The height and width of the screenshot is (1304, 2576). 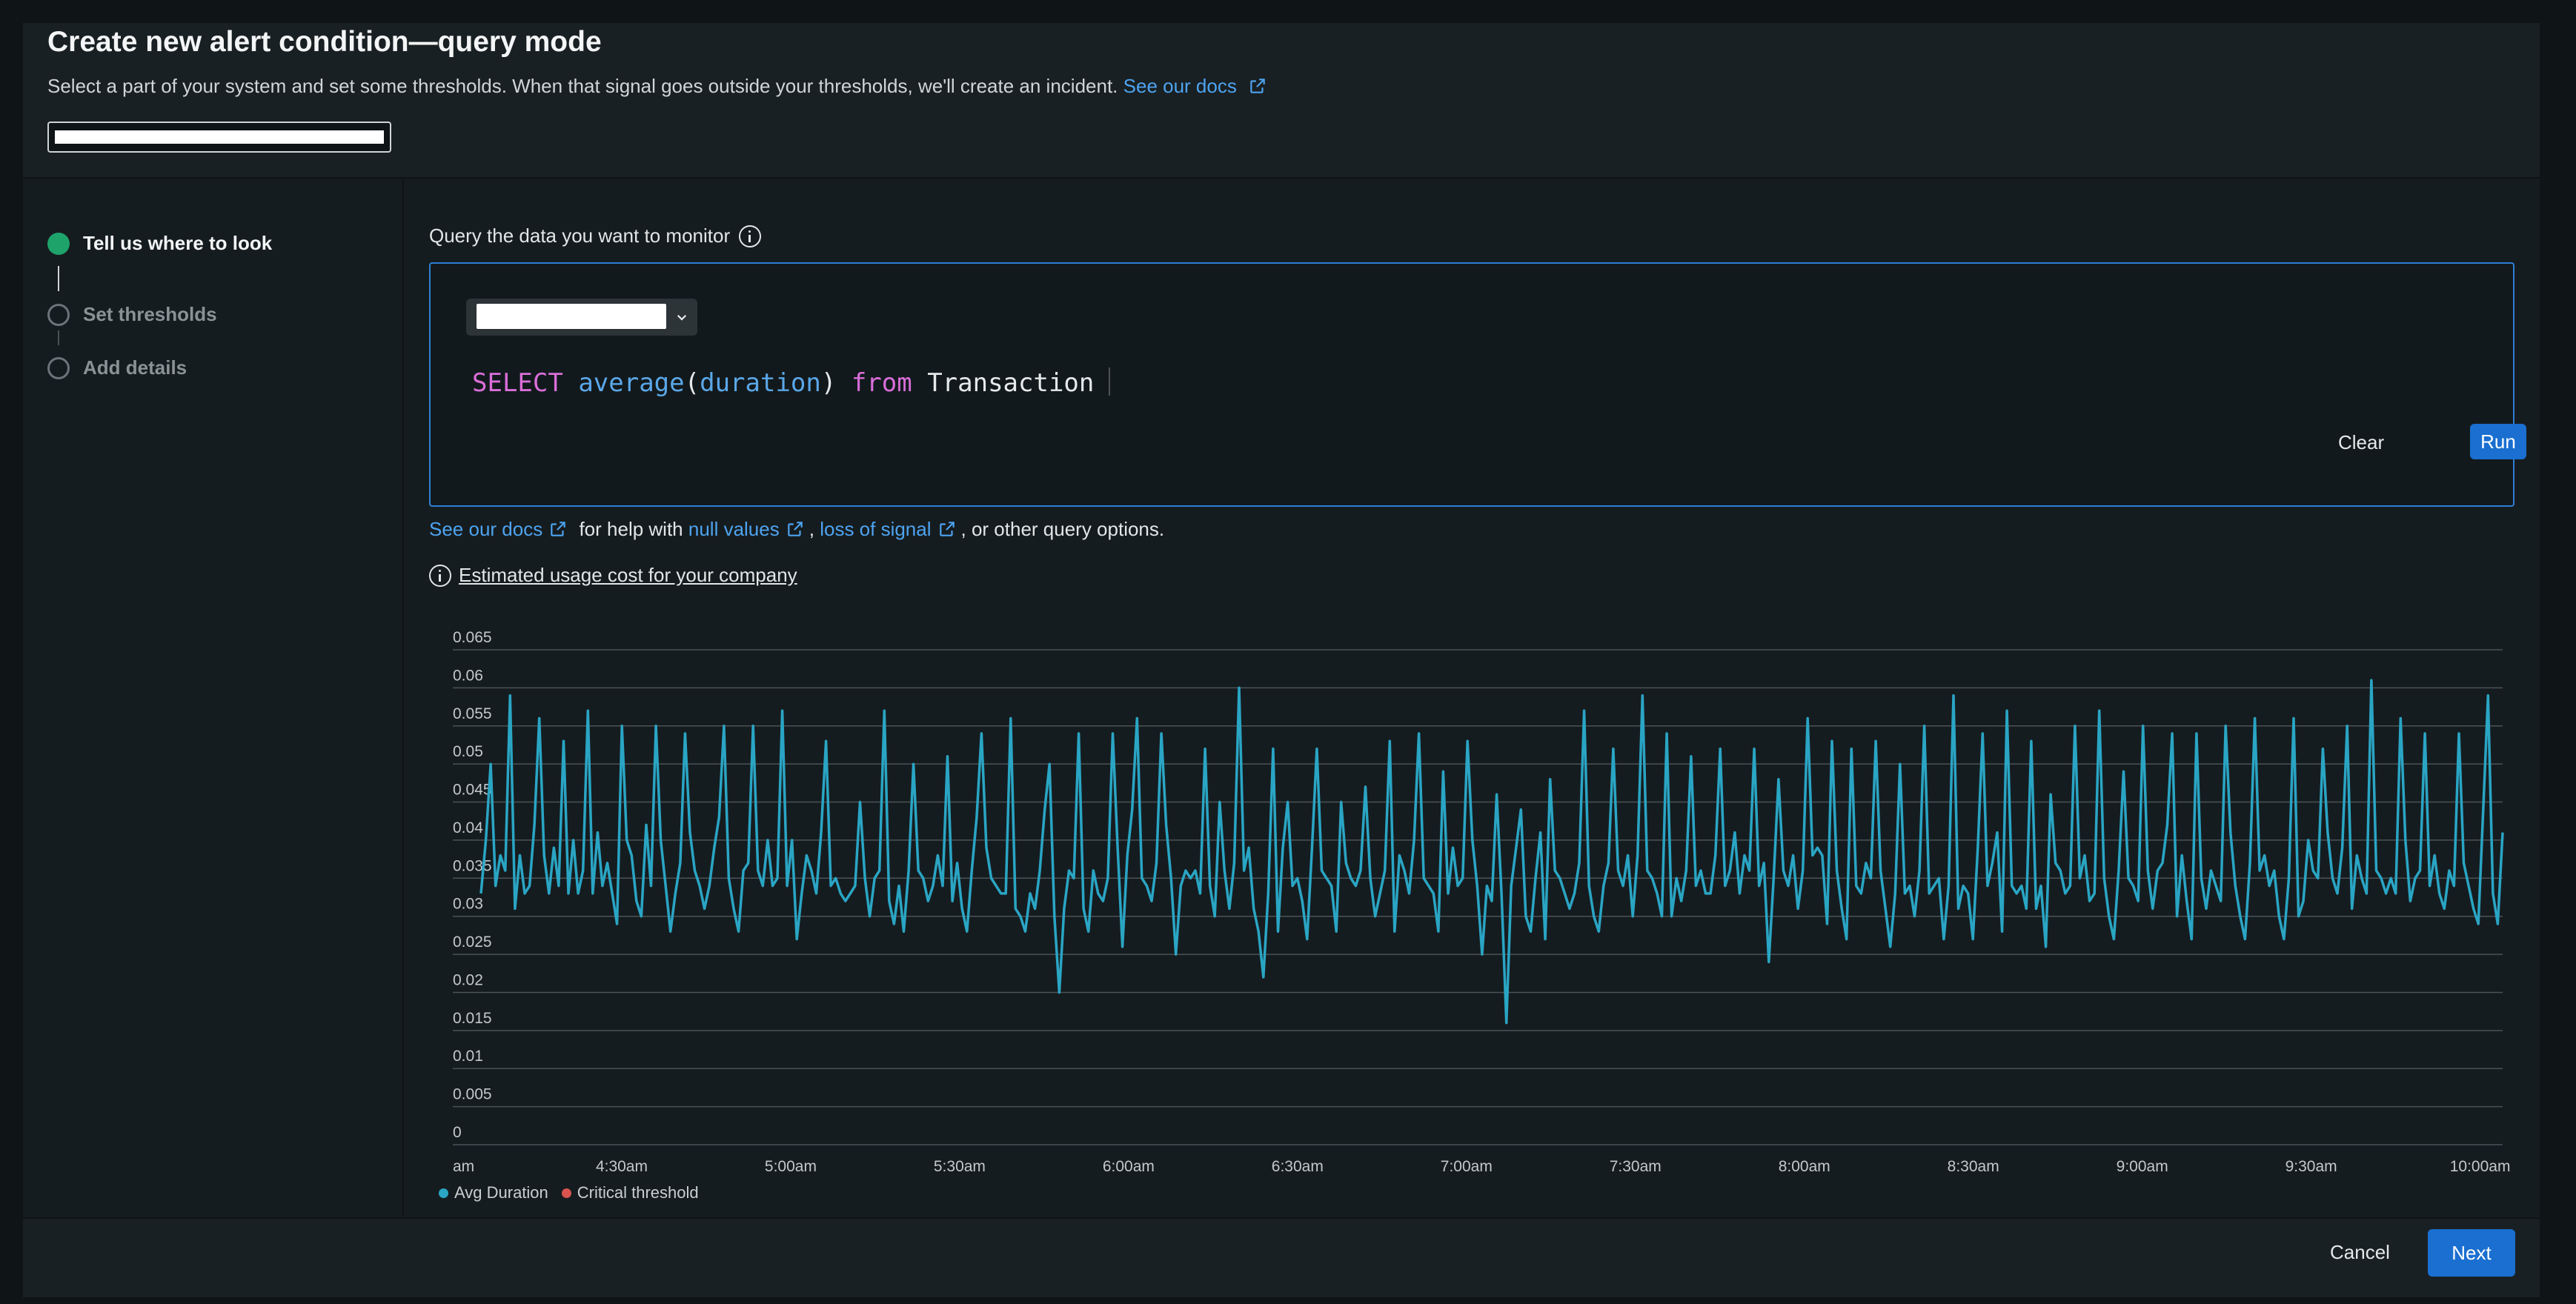 I want to click on y-tick-label: 0.055, so click(x=472, y=713).